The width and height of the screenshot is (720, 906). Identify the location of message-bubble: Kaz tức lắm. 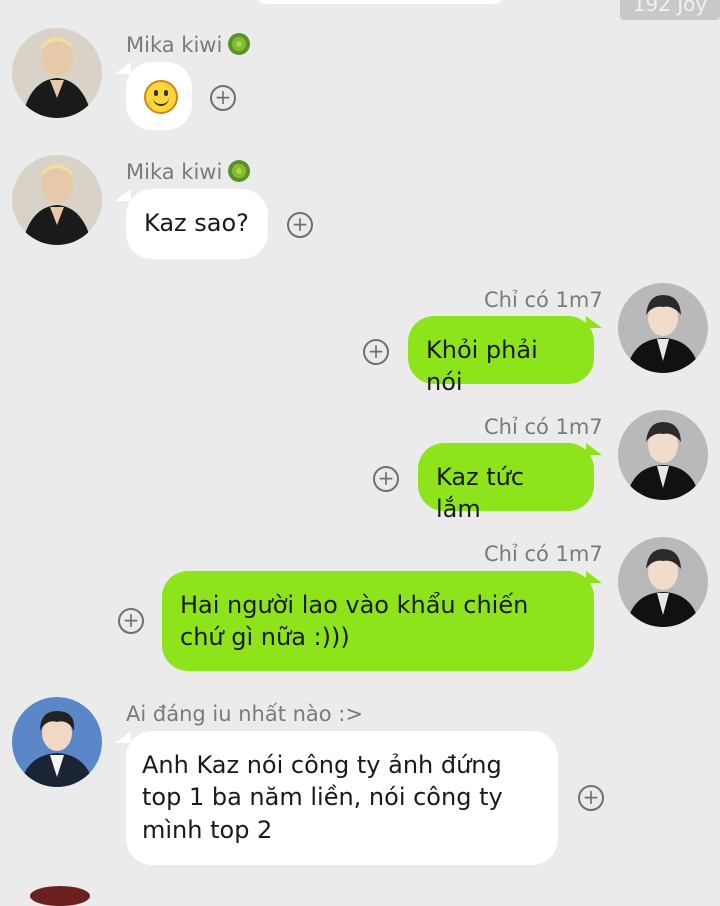
(506, 483).